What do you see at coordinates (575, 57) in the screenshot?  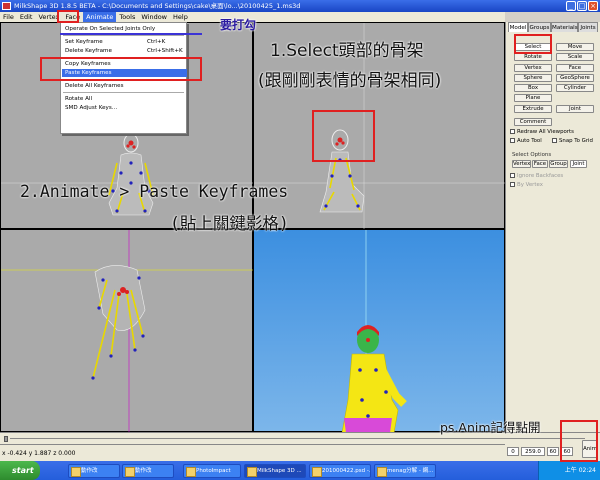 I see `scale-tool-button: Scale` at bounding box center [575, 57].